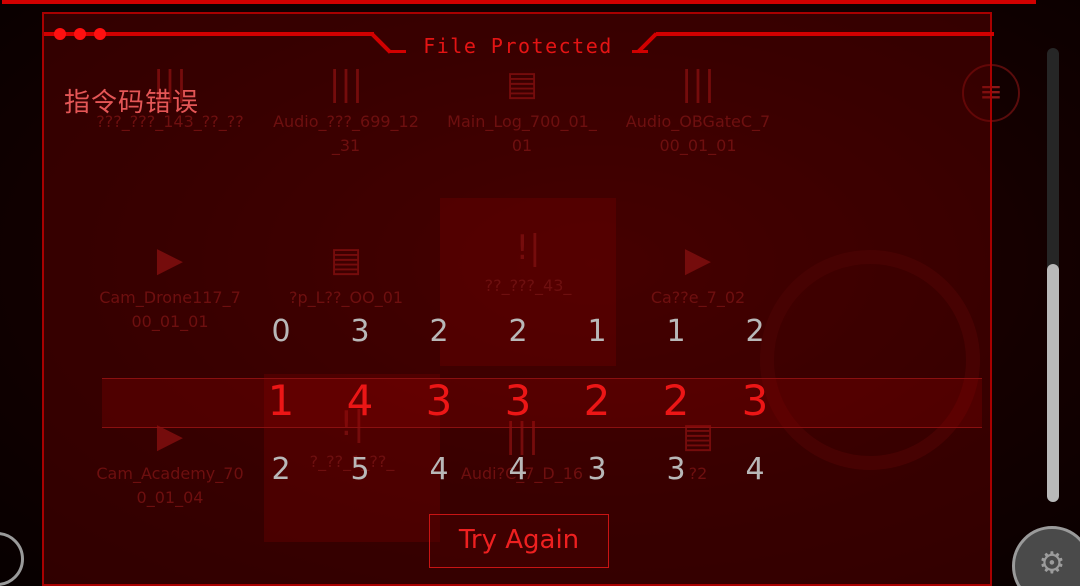 Image resolution: width=1080 pixels, height=586 pixels. What do you see at coordinates (281, 331) in the screenshot?
I see `digit-prev: 0` at bounding box center [281, 331].